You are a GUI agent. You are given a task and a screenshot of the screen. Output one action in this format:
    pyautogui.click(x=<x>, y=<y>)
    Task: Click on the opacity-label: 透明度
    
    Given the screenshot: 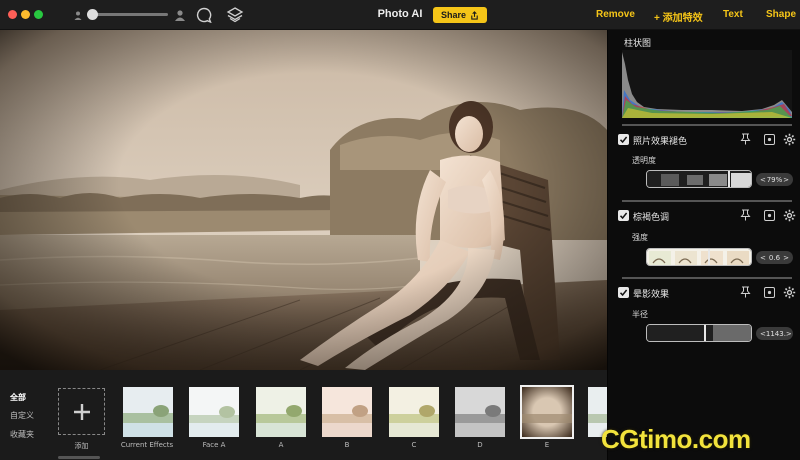 What is the action you would take?
    pyautogui.click(x=644, y=160)
    